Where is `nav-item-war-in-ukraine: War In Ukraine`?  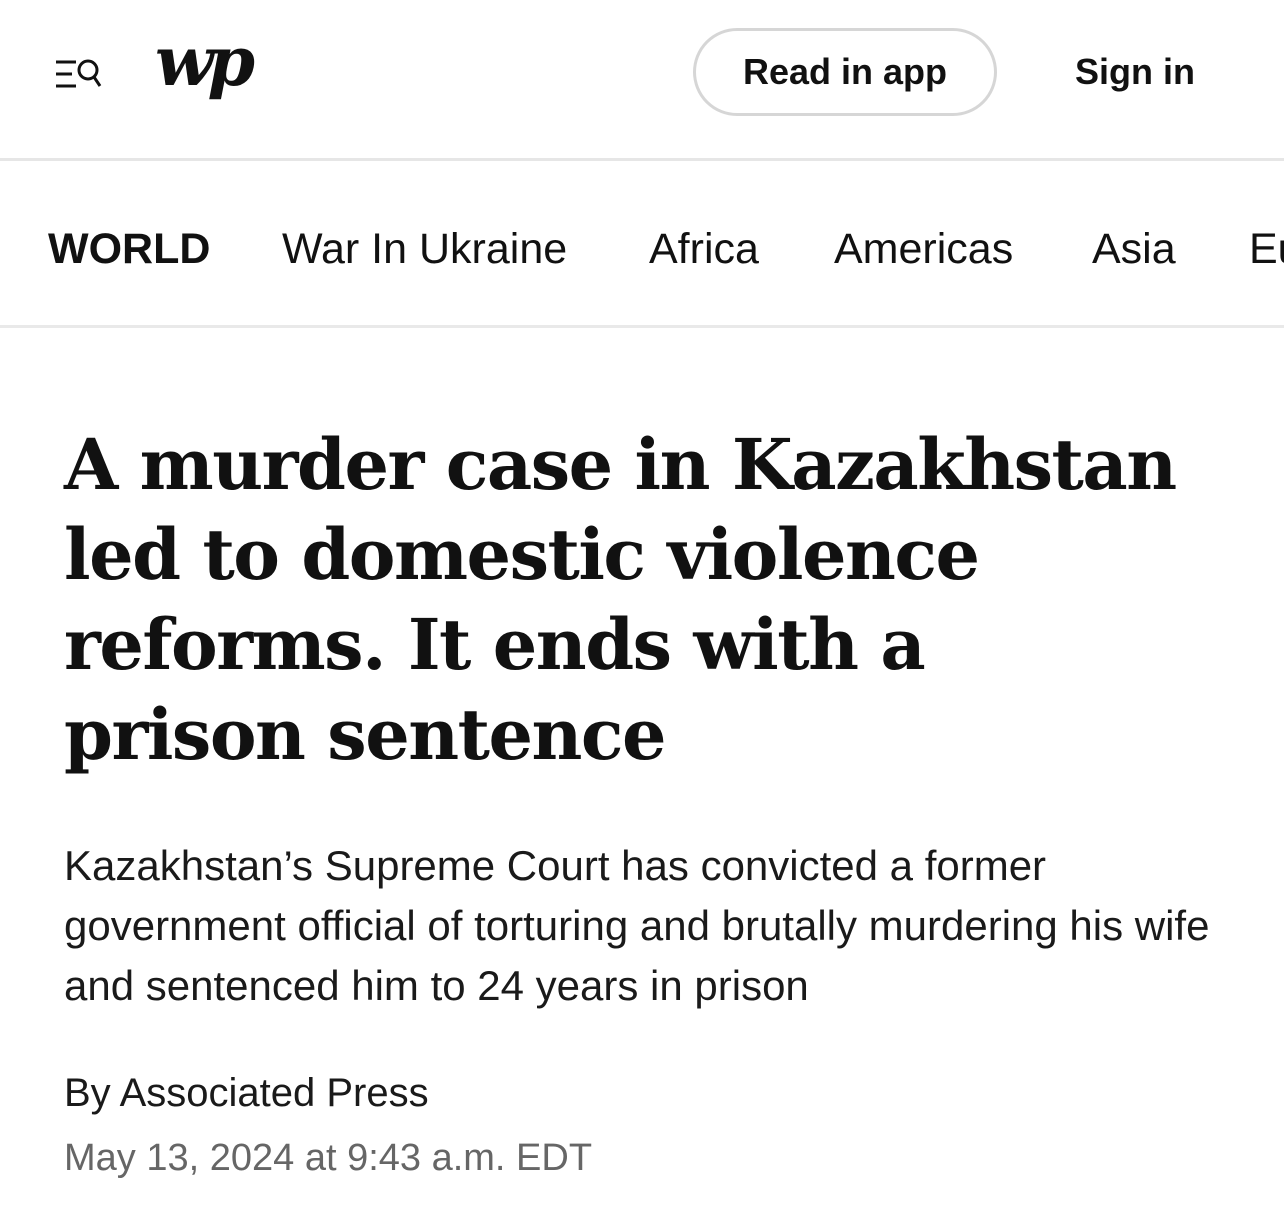
nav-item-war-in-ukraine: War In Ukraine is located at coordinates (424, 249).